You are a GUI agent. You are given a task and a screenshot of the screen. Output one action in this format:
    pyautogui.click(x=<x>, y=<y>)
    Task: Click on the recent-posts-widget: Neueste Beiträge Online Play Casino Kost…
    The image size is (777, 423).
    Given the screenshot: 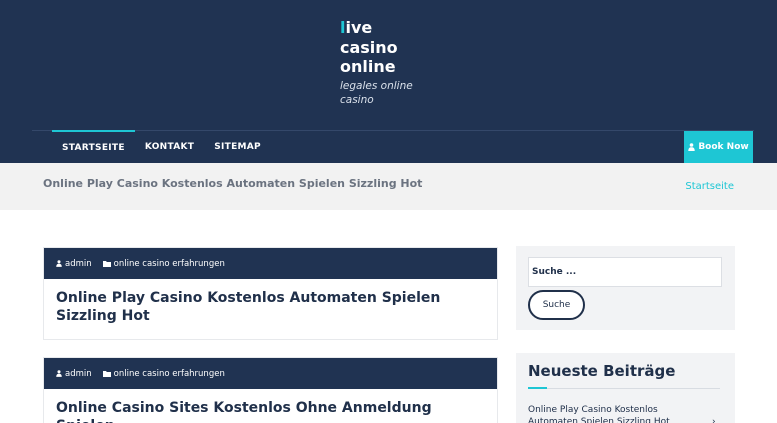 What is the action you would take?
    pyautogui.click(x=625, y=388)
    